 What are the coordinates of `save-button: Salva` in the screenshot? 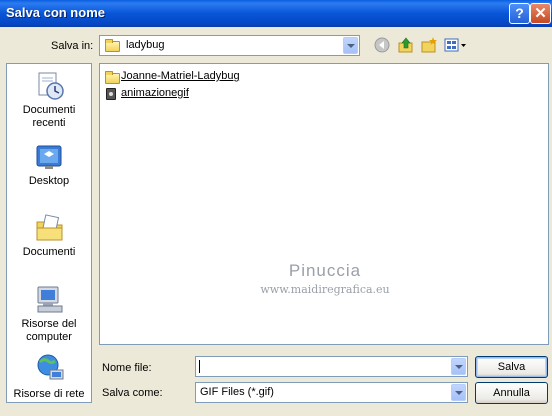 It's located at (511, 367).